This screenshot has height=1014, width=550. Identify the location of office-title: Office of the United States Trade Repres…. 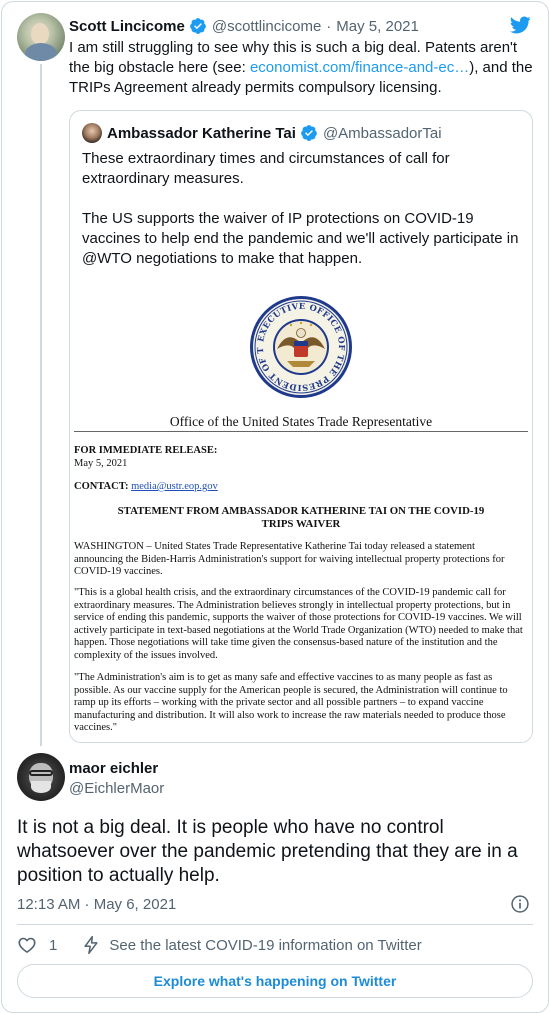
(301, 421).